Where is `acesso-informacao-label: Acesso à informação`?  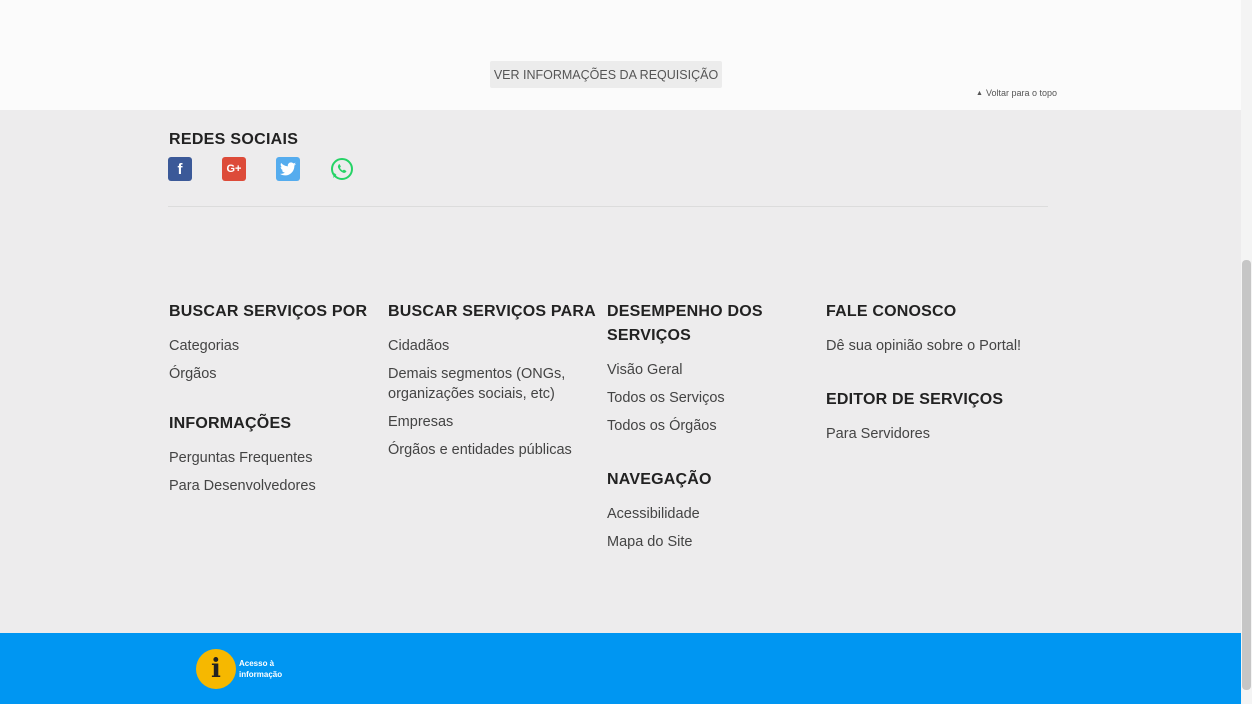 acesso-informacao-label: Acesso à informação is located at coordinates (261, 669).